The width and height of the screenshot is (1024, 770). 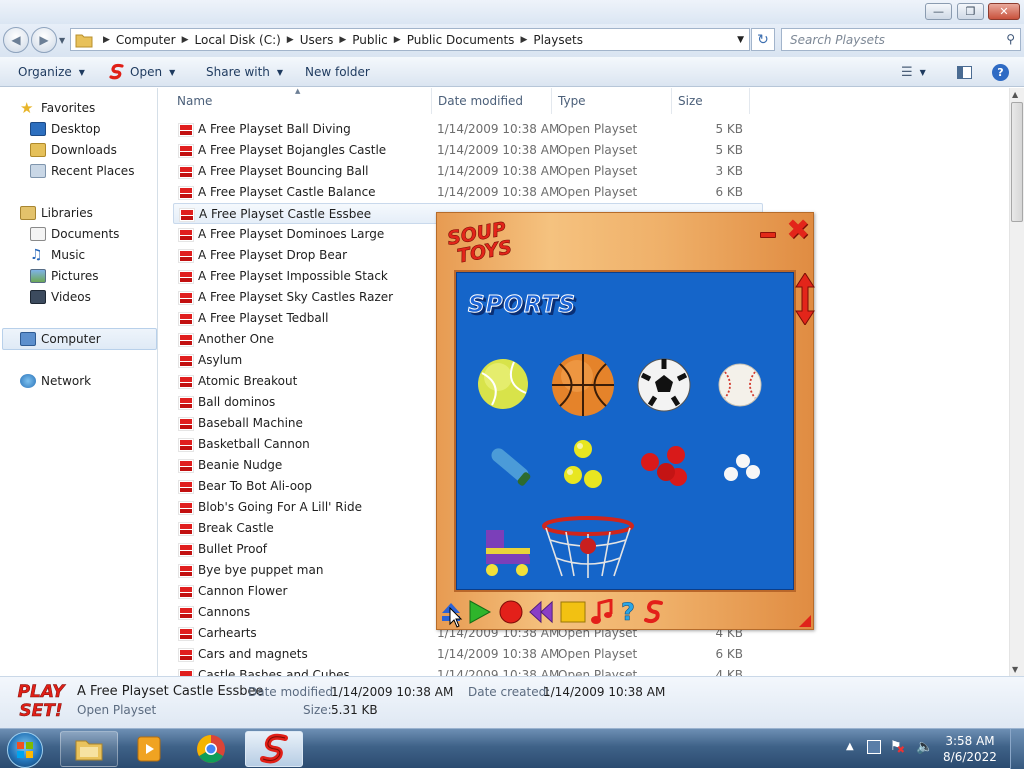 What do you see at coordinates (65, 128) in the screenshot?
I see `nav-desktop: Desktop` at bounding box center [65, 128].